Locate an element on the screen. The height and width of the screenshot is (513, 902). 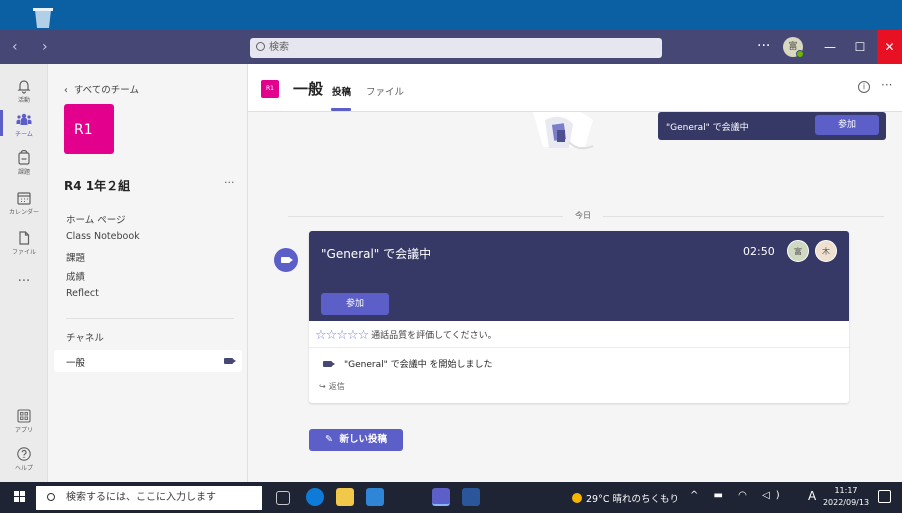
profile-avatar: 富 is located at coordinates (793, 47).